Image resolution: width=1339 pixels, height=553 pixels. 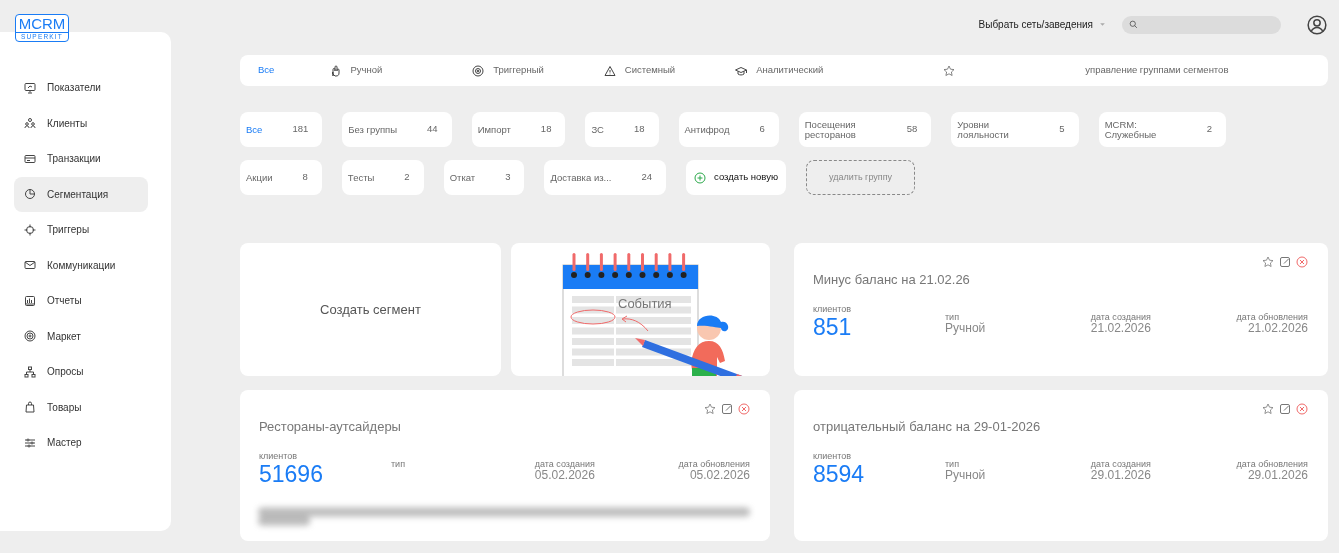 What do you see at coordinates (81, 336) in the screenshot?
I see `sidebar-item: Маркет` at bounding box center [81, 336].